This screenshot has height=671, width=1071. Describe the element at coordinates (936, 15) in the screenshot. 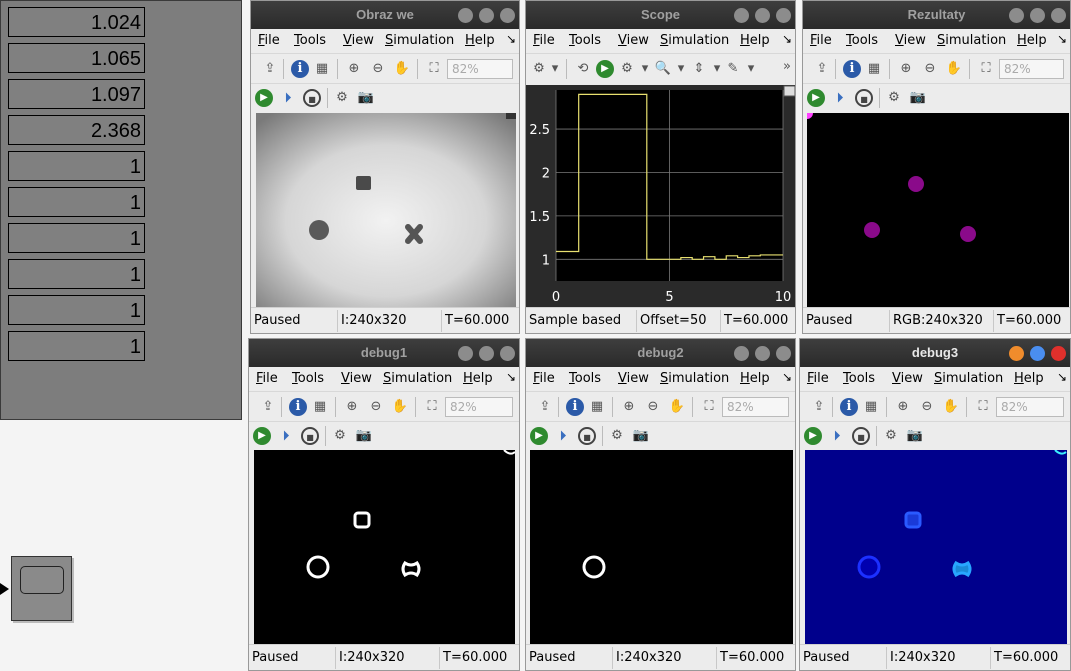

I see `window-titlebar: Rezultaty` at that location.